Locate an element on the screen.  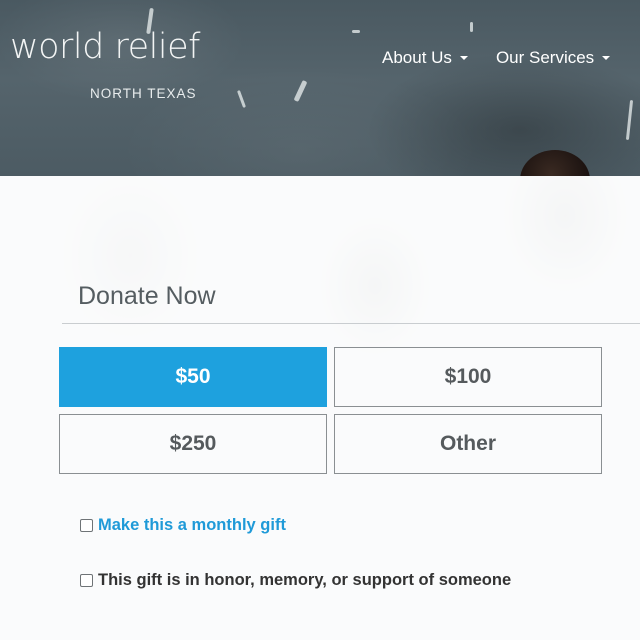
amount-other-button: Other is located at coordinates (468, 444).